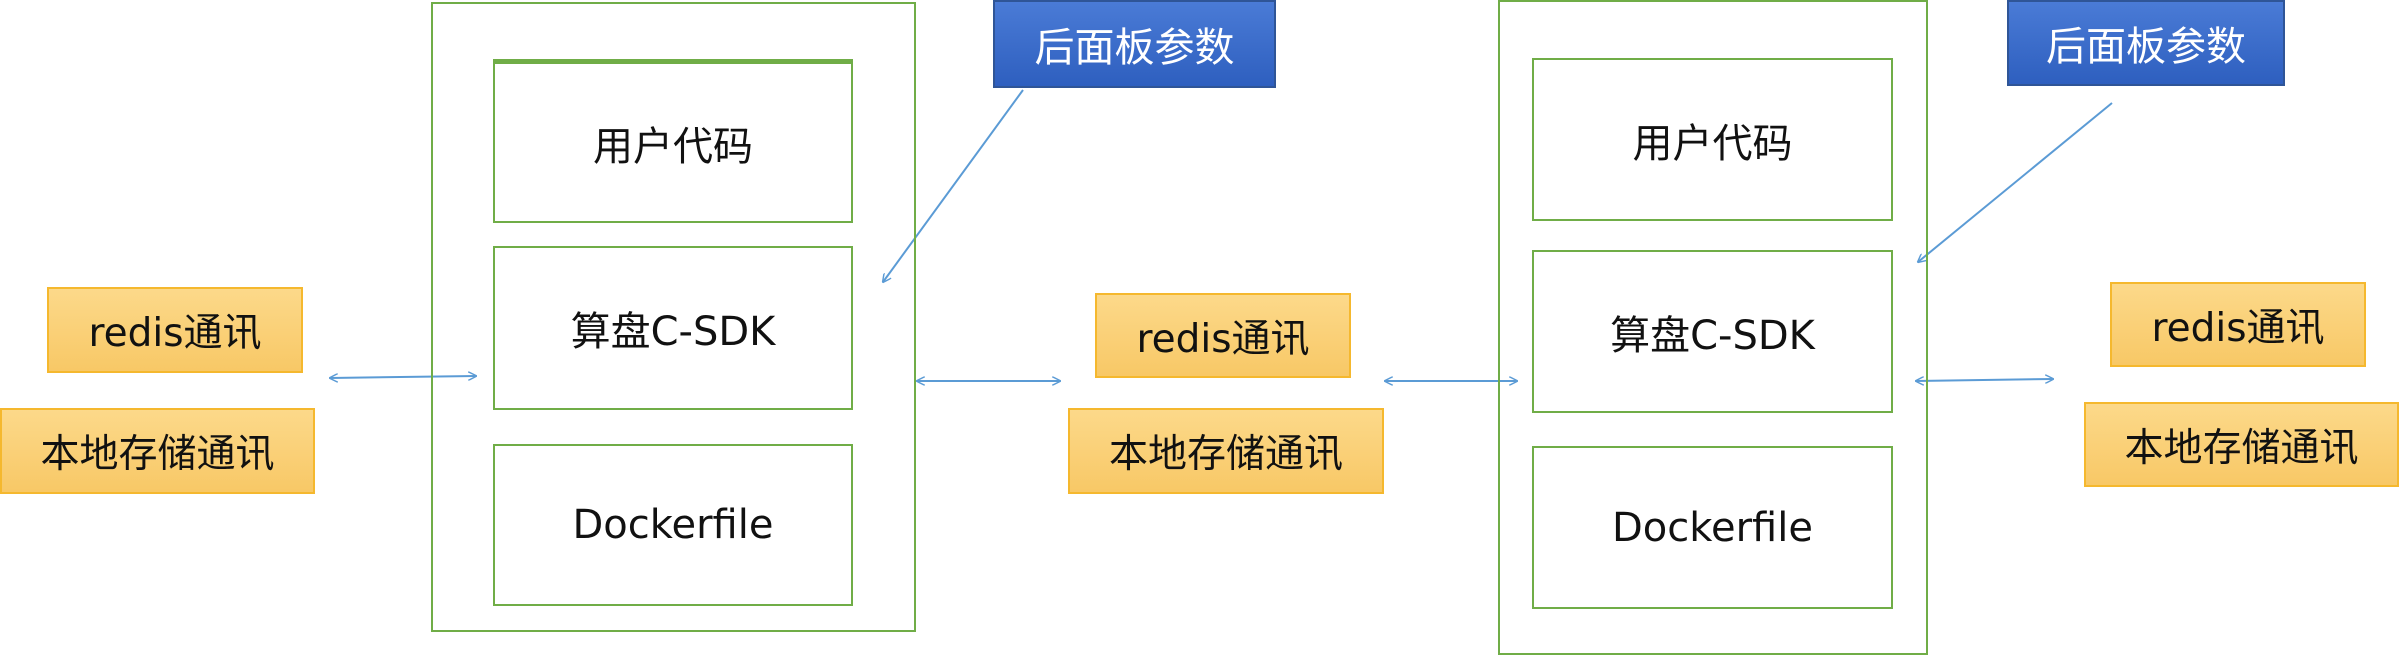  I want to click on container-2-dockerfile-label: Dockerfile, so click(1712, 527).